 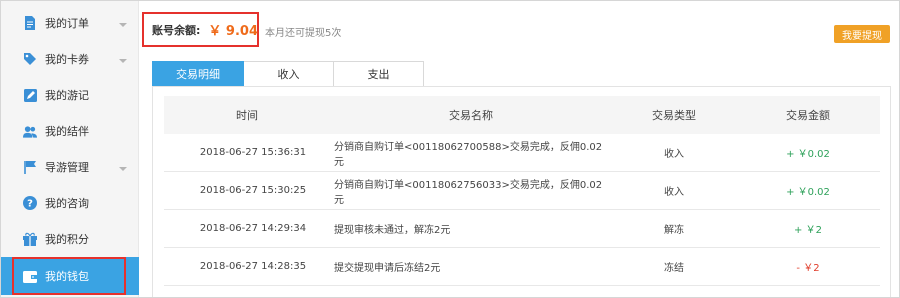 What do you see at coordinates (303, 33) in the screenshot?
I see `withdraw-remaining-note: 本月还可提现5次` at bounding box center [303, 33].